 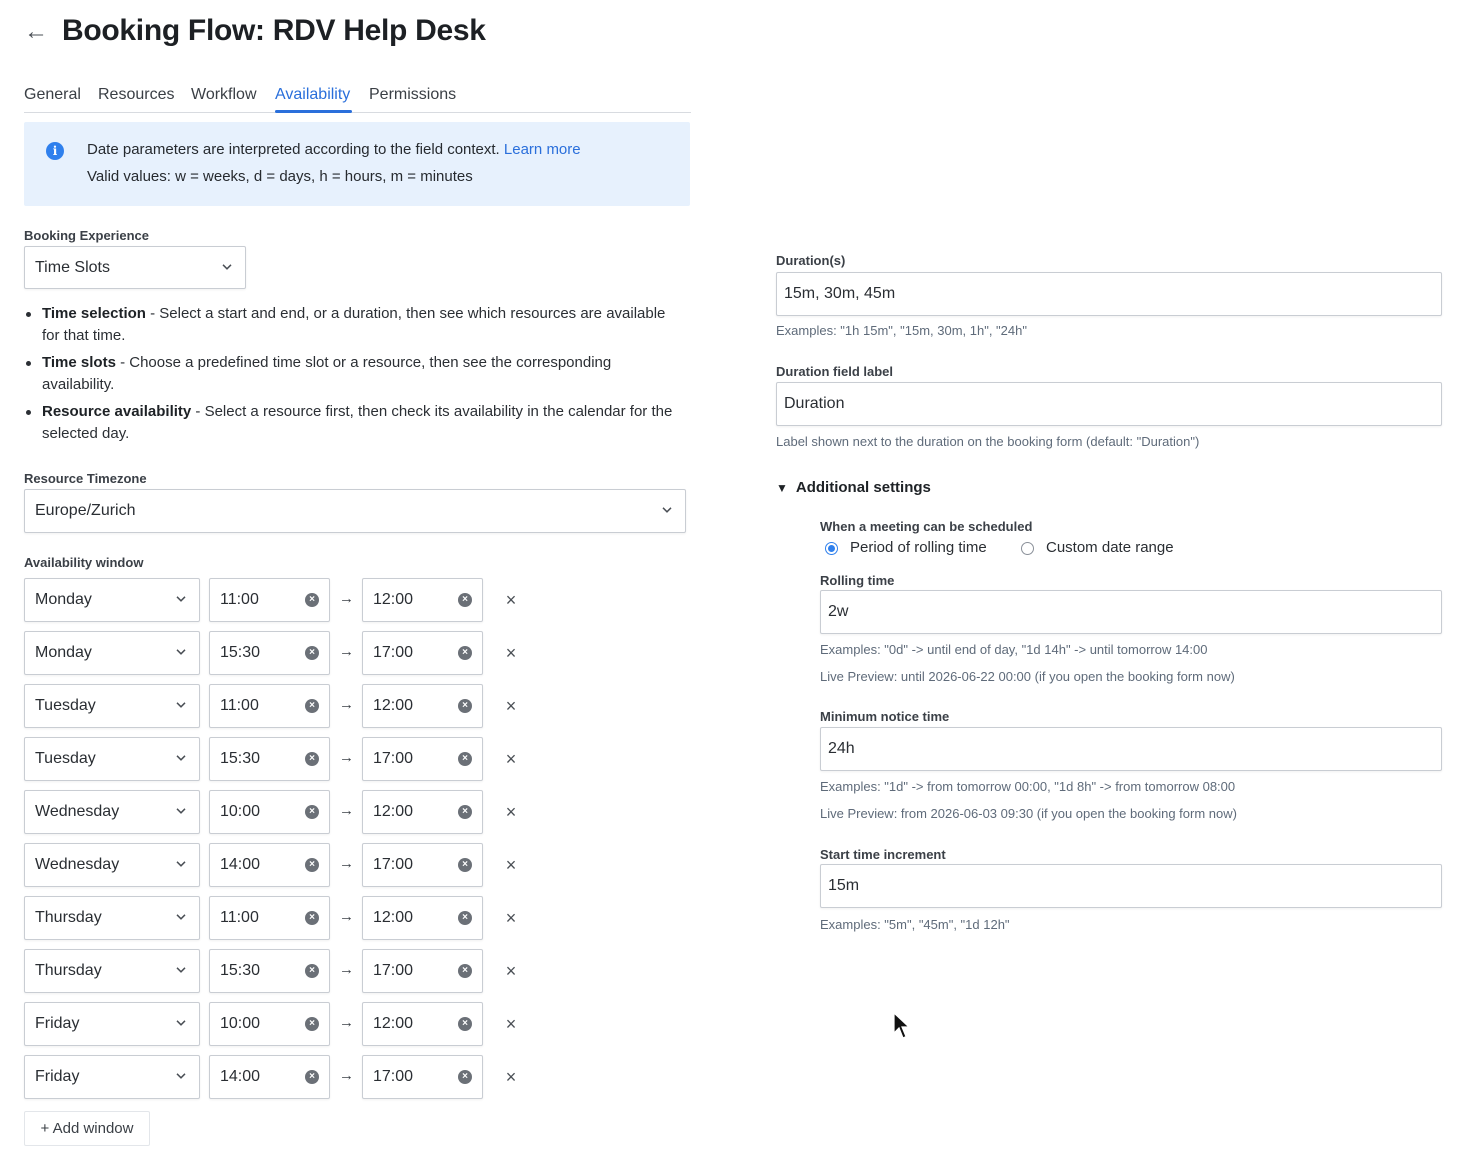 What do you see at coordinates (77, 811) in the screenshot?
I see `day-value: Wednesday` at bounding box center [77, 811].